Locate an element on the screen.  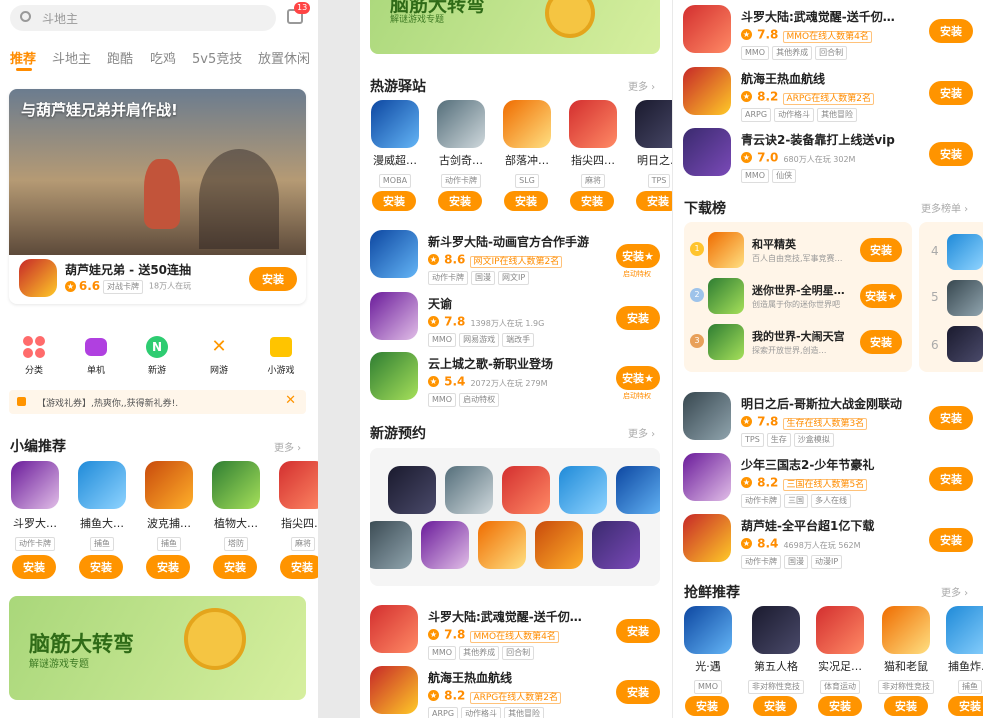
promo-banner-top: 脑筋大转弯 解谜游戏专题 is located at coordinates (515, 27).